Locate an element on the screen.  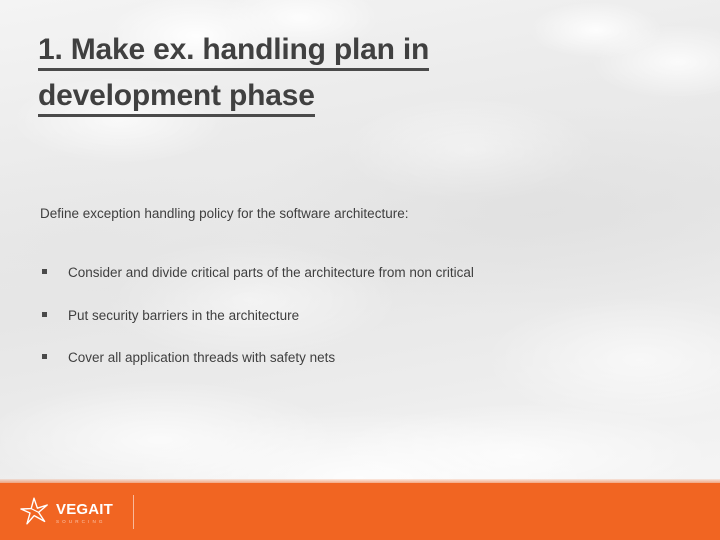
logo-subtitle: SOURCING is located at coordinates (81, 522).